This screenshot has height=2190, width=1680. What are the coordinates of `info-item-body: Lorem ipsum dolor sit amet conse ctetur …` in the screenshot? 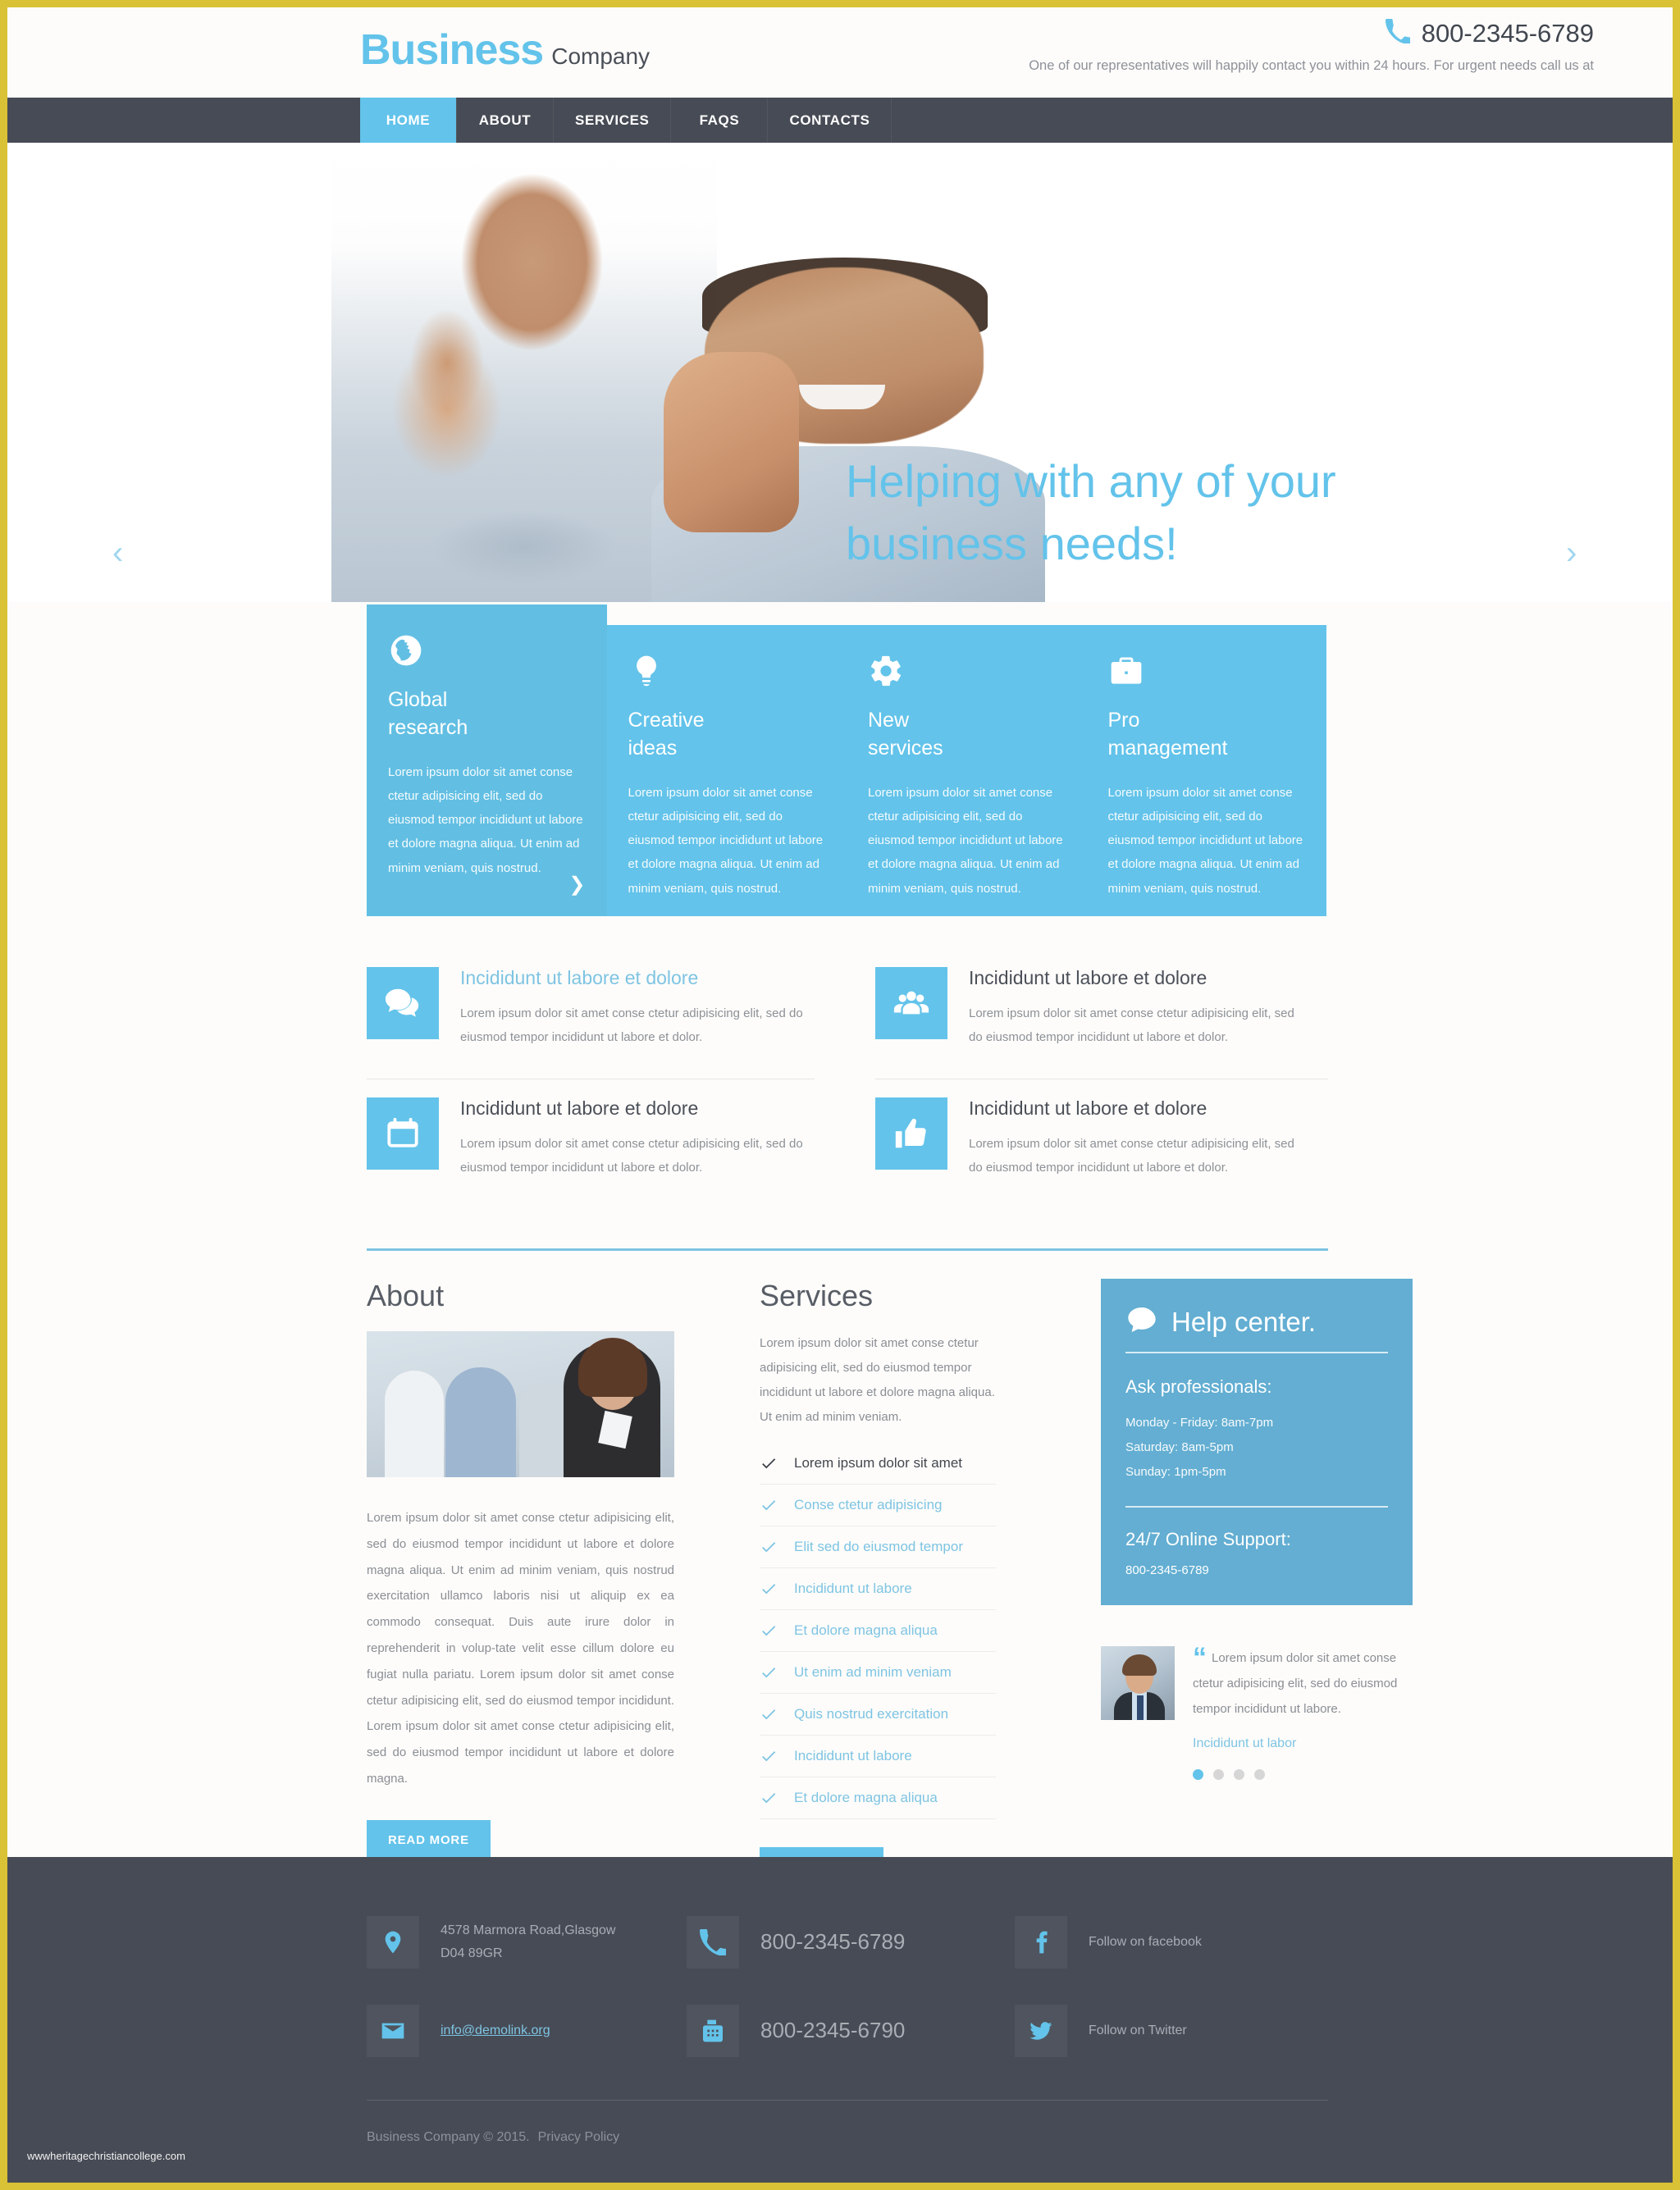 It's located at (632, 1025).